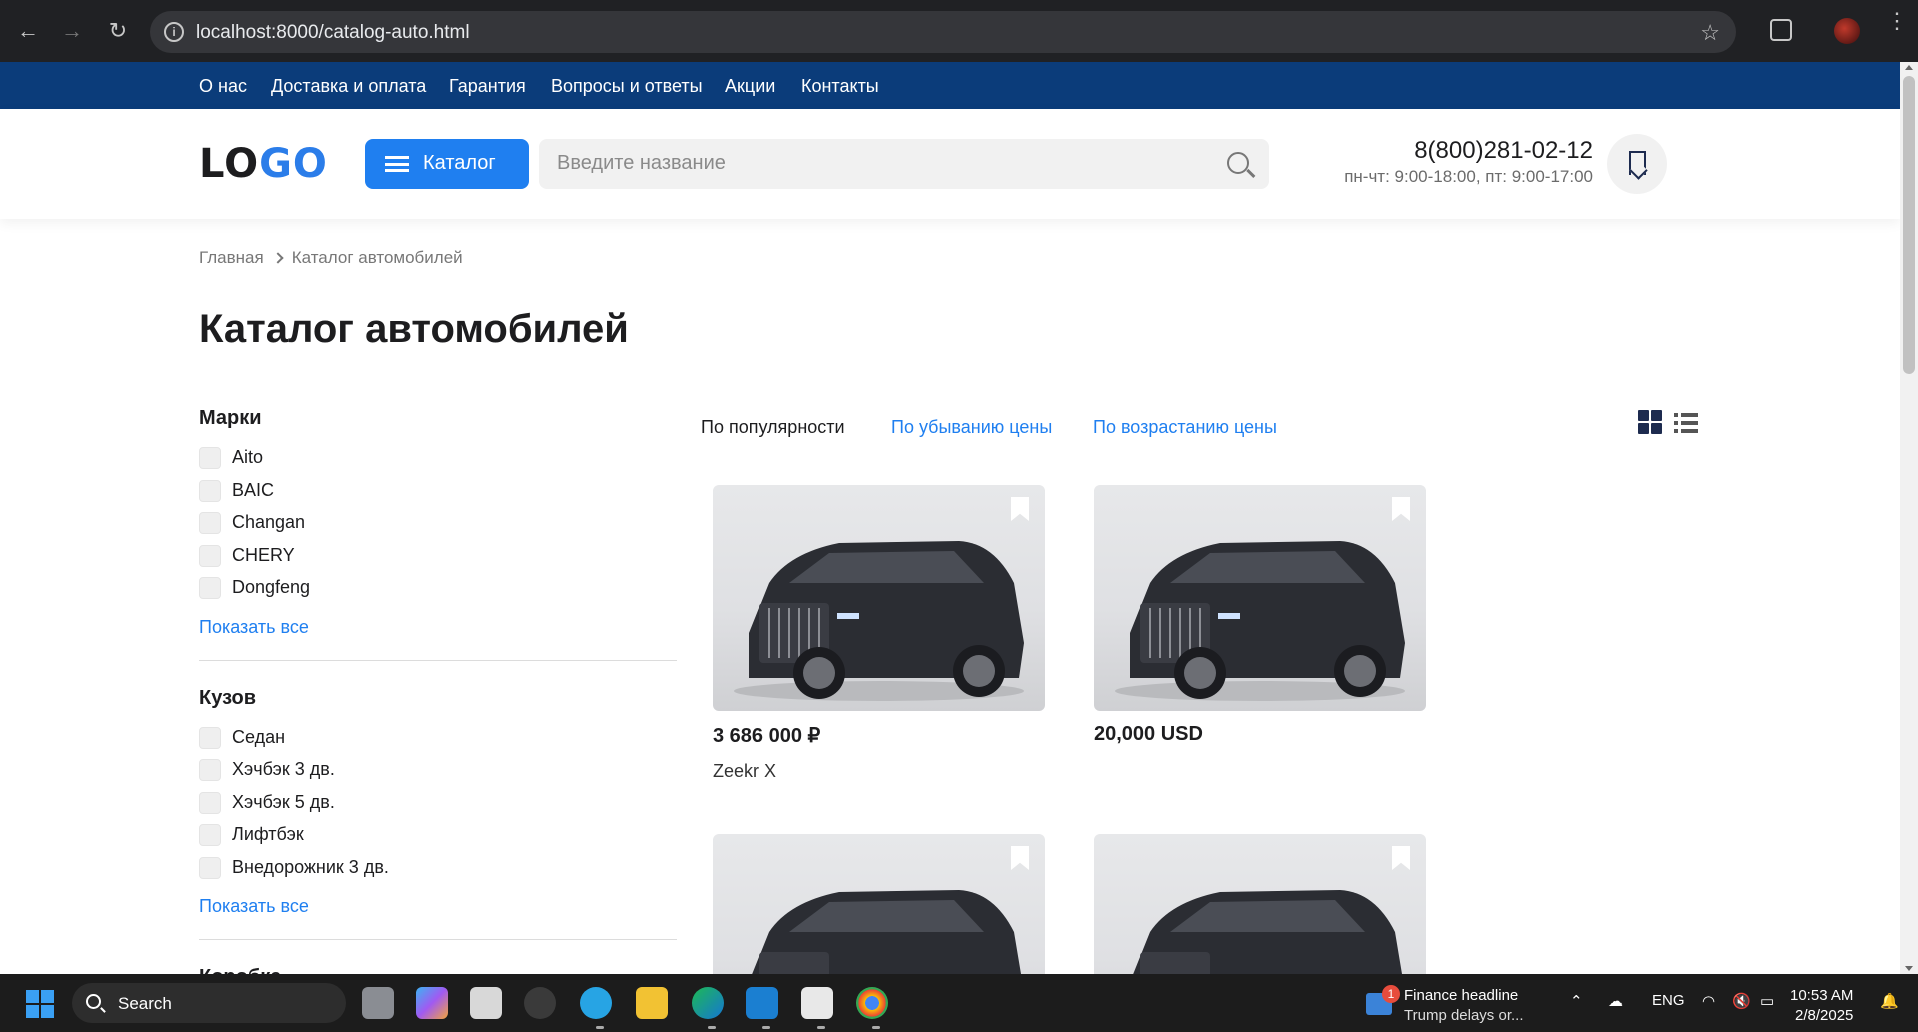  I want to click on filter-option: Dongfeng, so click(438, 590).